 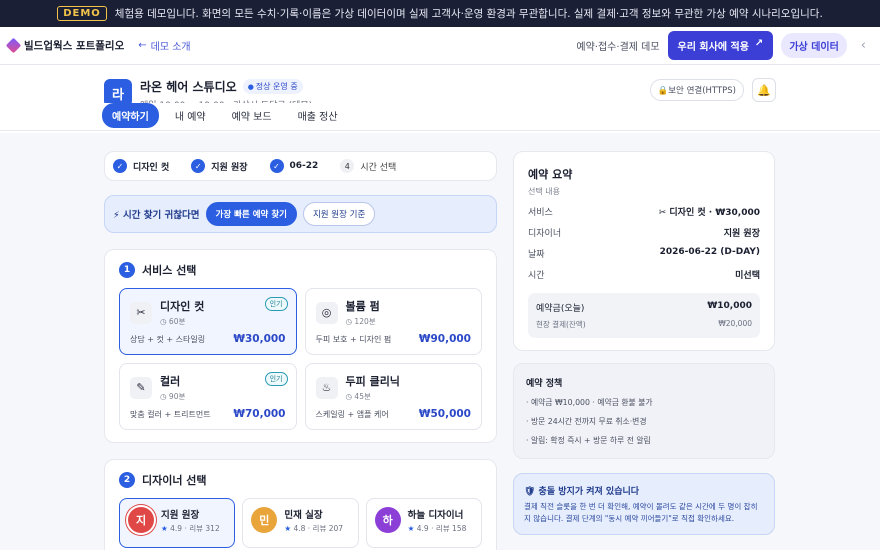 I want to click on summary-key: 날짜, so click(x=536, y=255).